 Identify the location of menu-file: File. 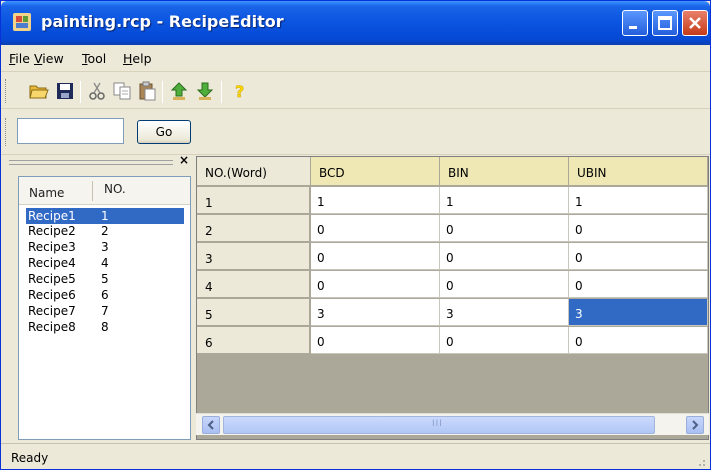
(19, 58).